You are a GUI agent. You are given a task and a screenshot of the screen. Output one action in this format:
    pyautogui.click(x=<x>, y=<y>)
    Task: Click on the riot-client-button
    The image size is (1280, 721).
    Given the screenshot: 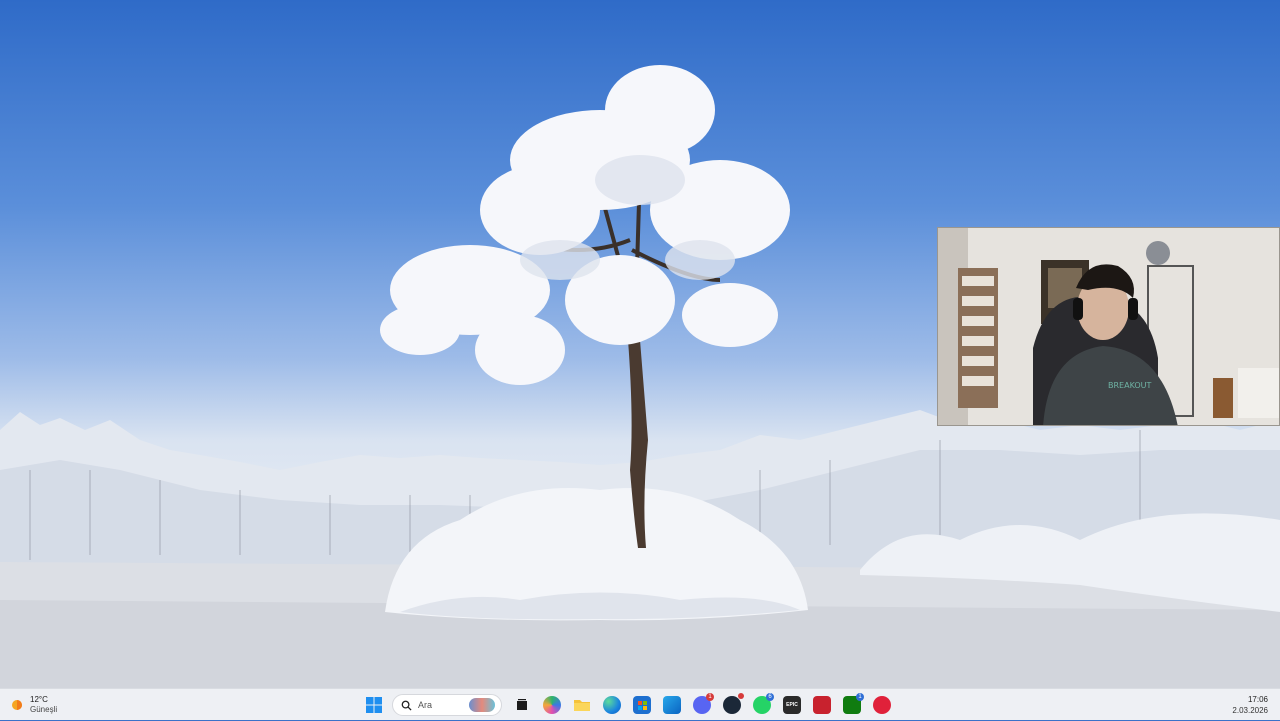 What is the action you would take?
    pyautogui.click(x=822, y=705)
    